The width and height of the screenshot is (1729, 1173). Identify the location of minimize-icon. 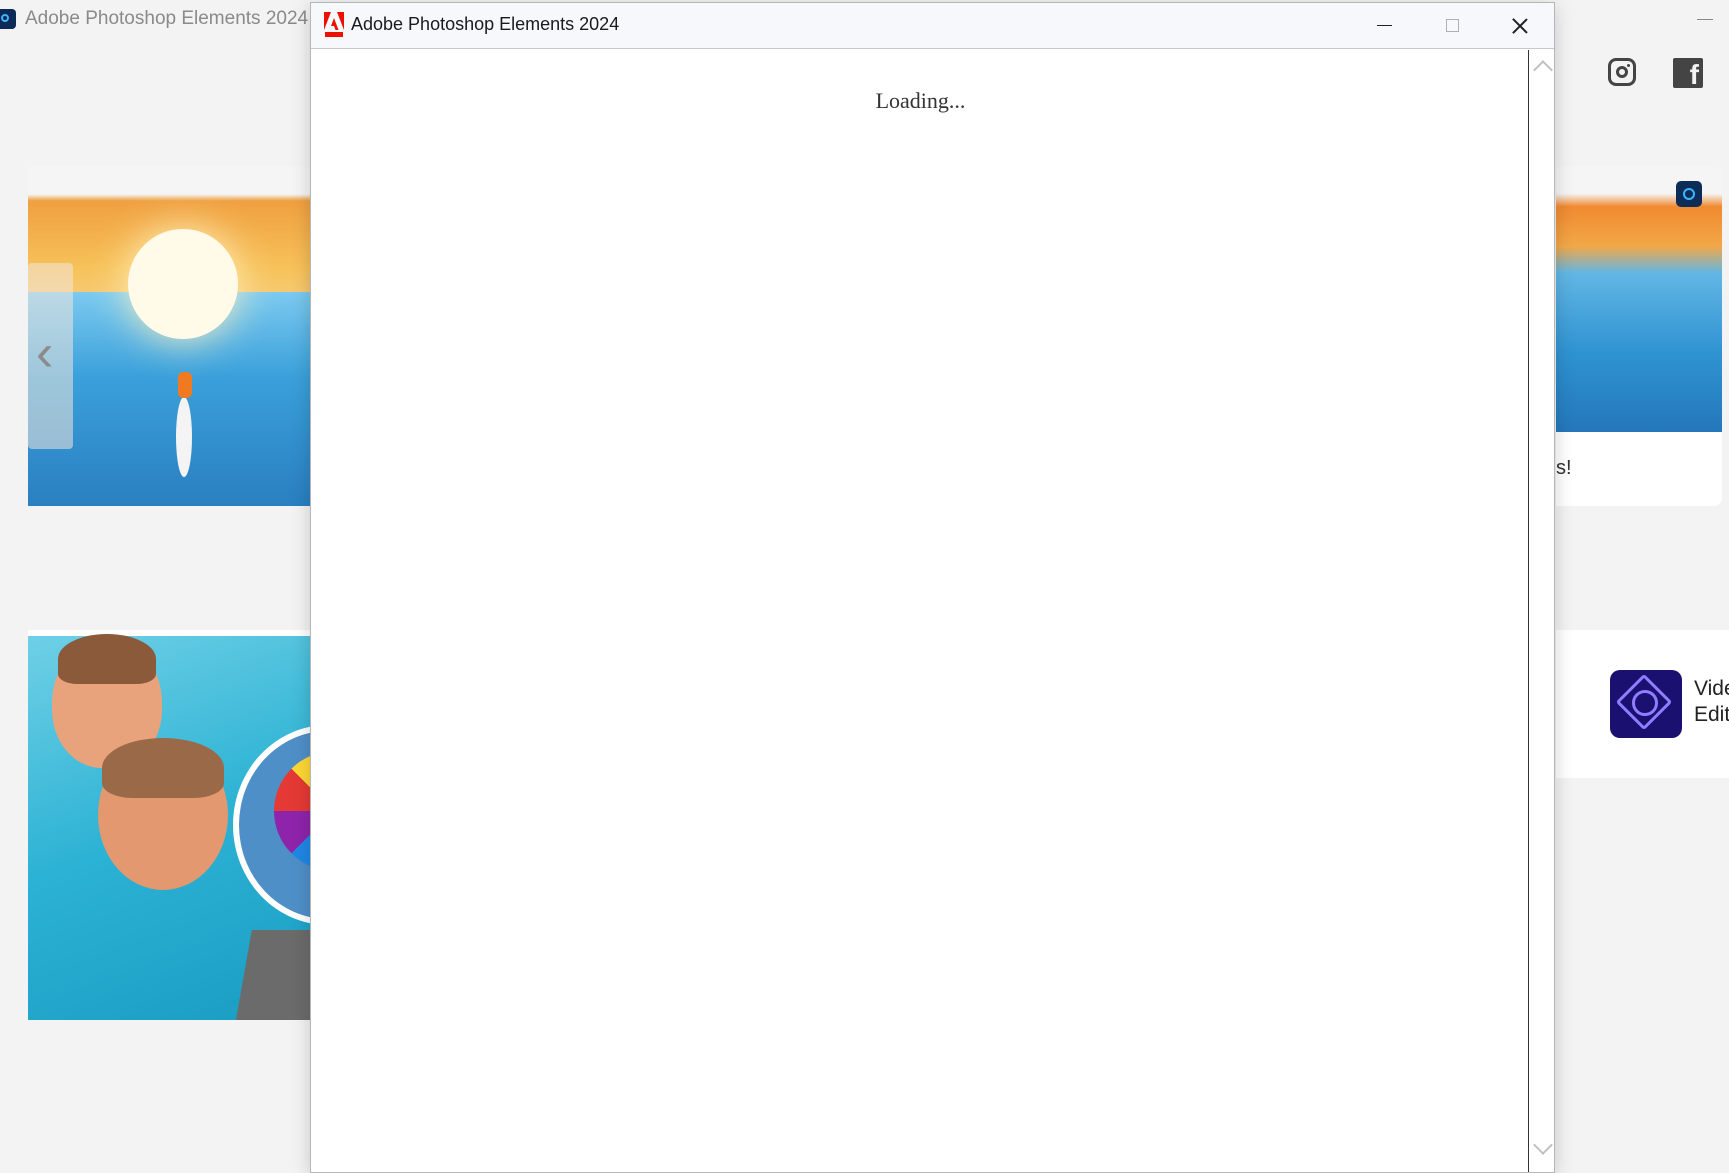
(1384, 25).